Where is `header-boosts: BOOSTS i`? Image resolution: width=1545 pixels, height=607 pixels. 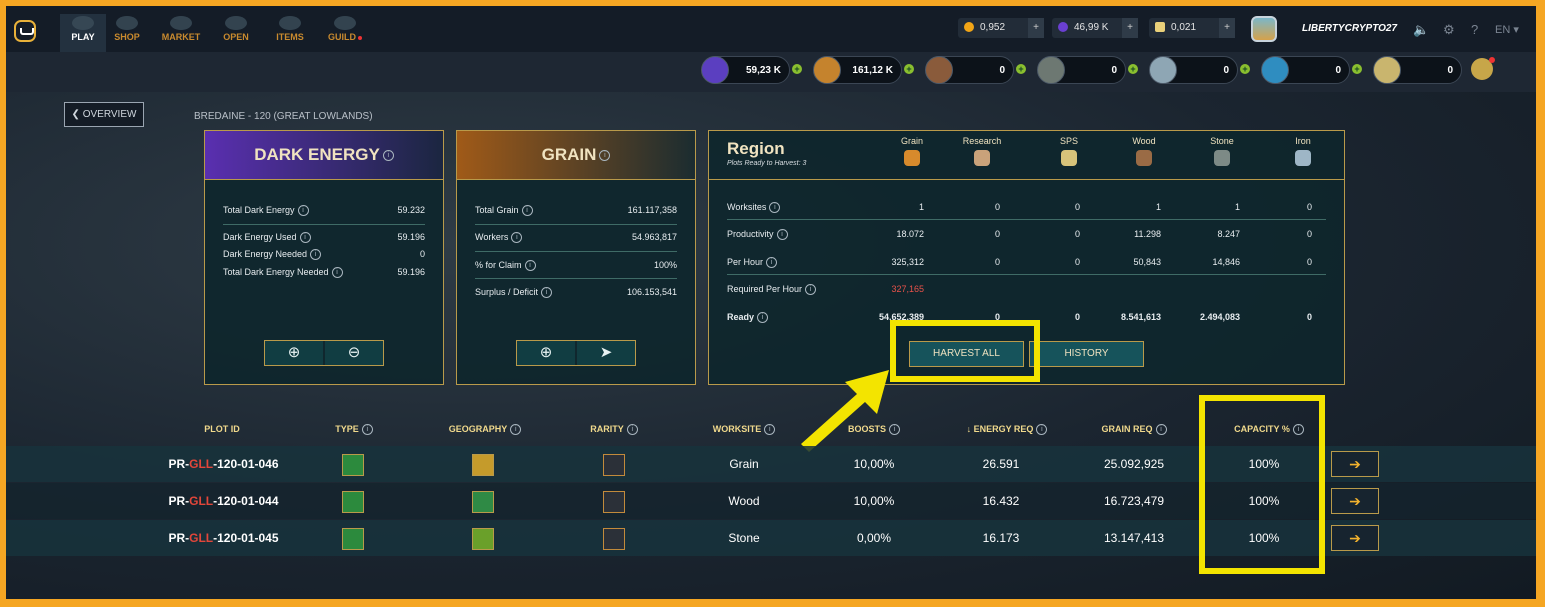 header-boosts: BOOSTS i is located at coordinates (874, 430).